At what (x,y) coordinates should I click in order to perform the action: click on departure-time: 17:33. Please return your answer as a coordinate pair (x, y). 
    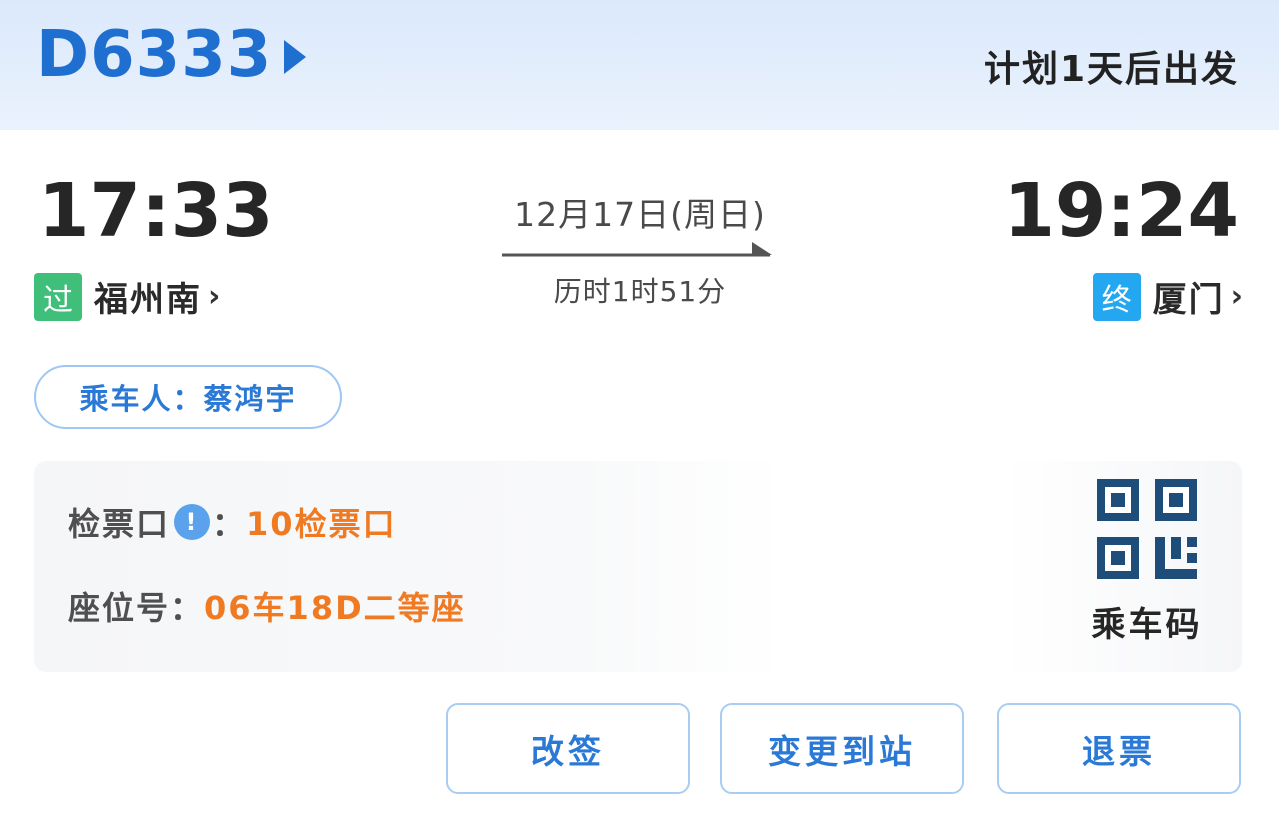
    Looking at the image, I should click on (156, 211).